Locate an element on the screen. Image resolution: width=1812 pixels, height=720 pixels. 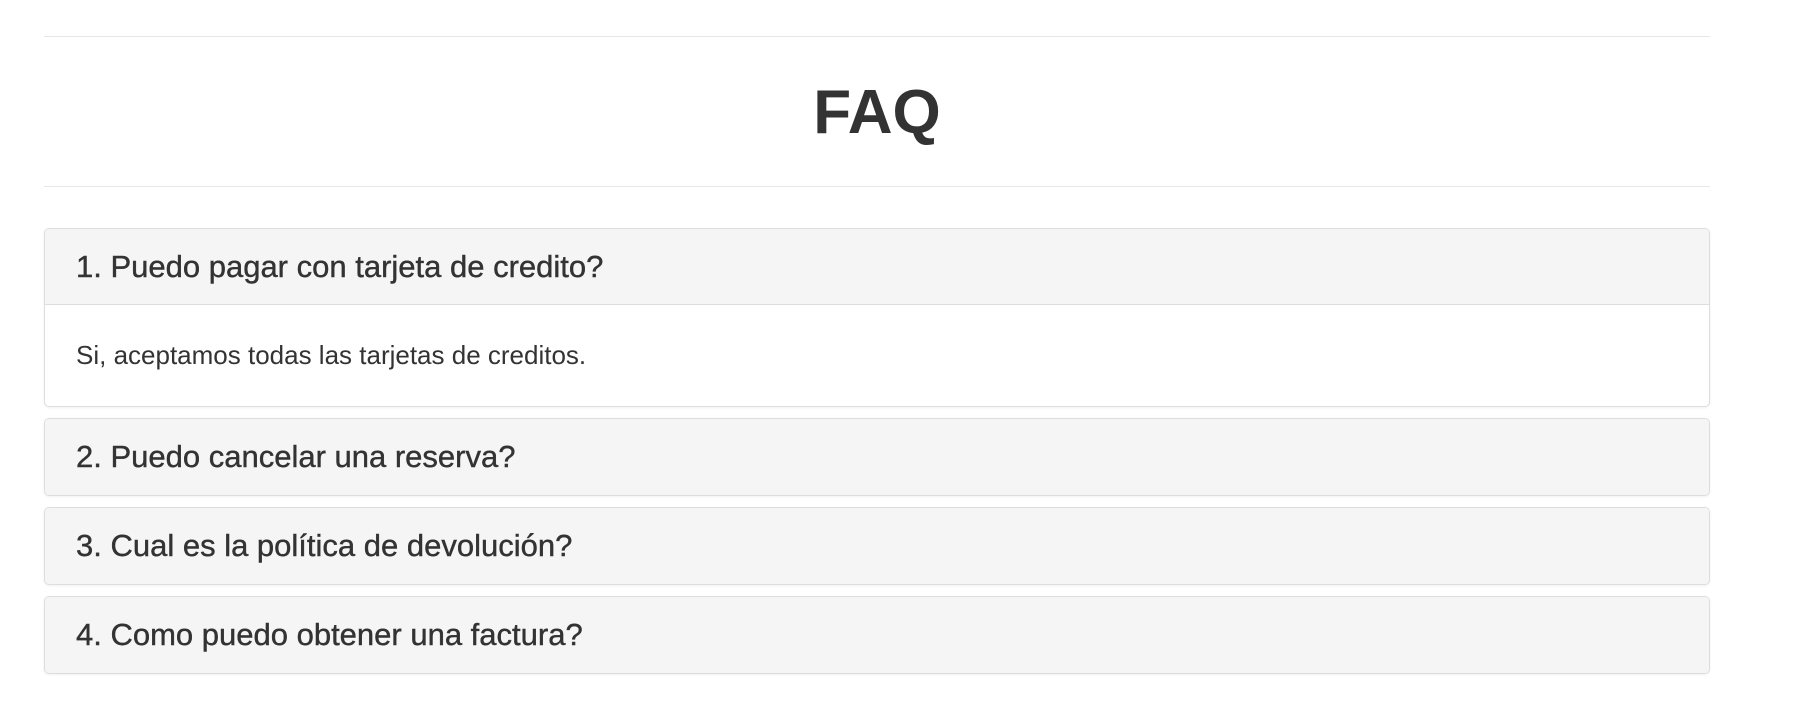
faq-question-4: 4. Como puedo obtener una factura? is located at coordinates (329, 635).